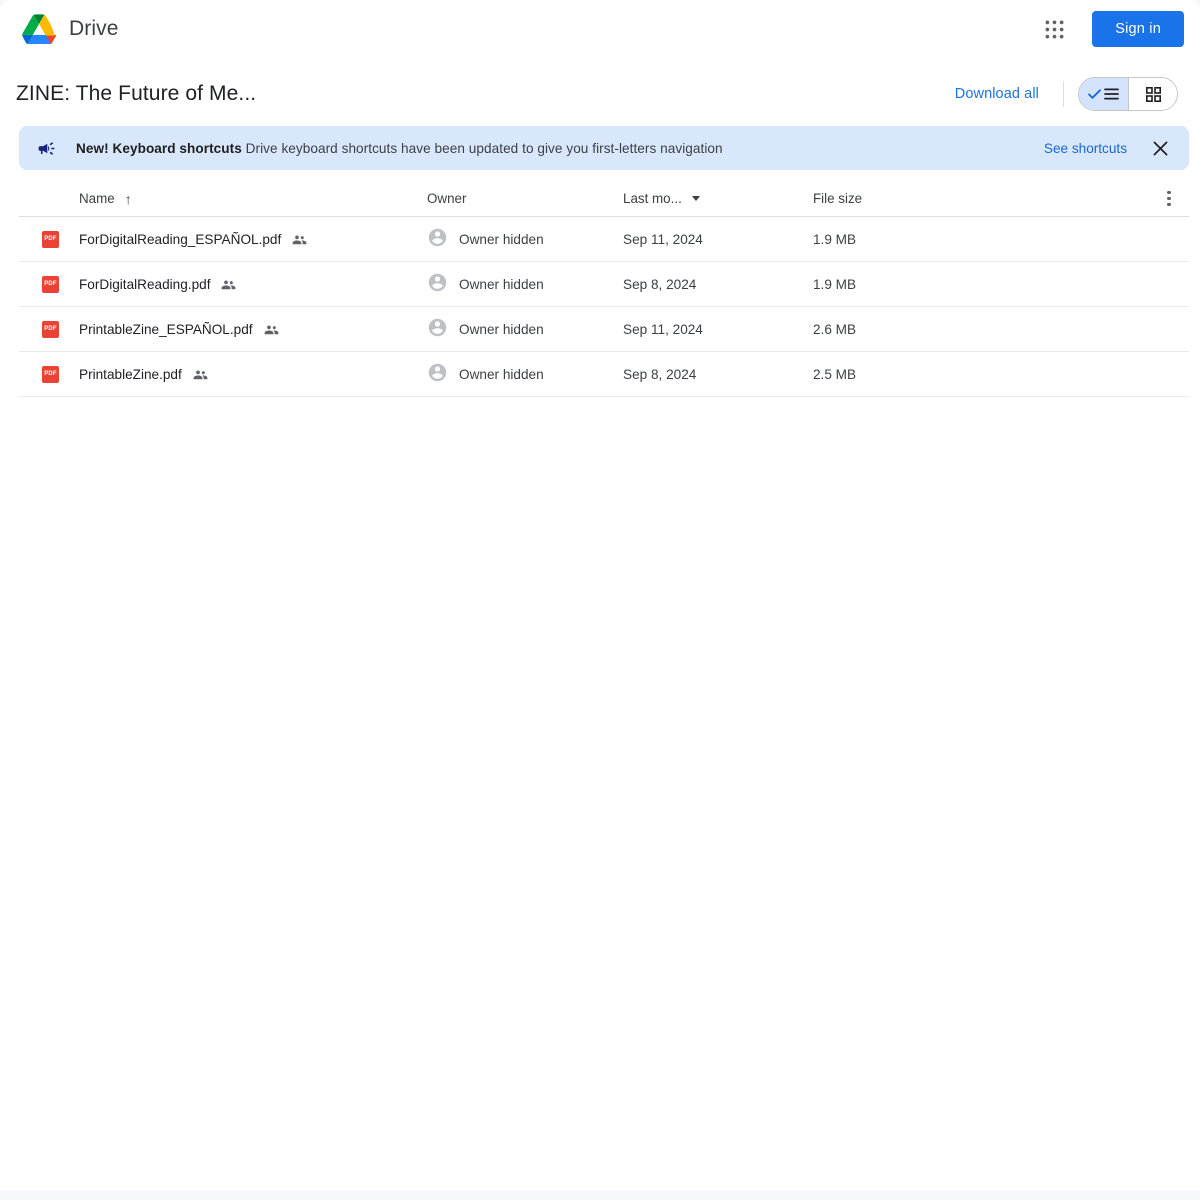  I want to click on file-size-cell: 2.5 MB, so click(835, 374).